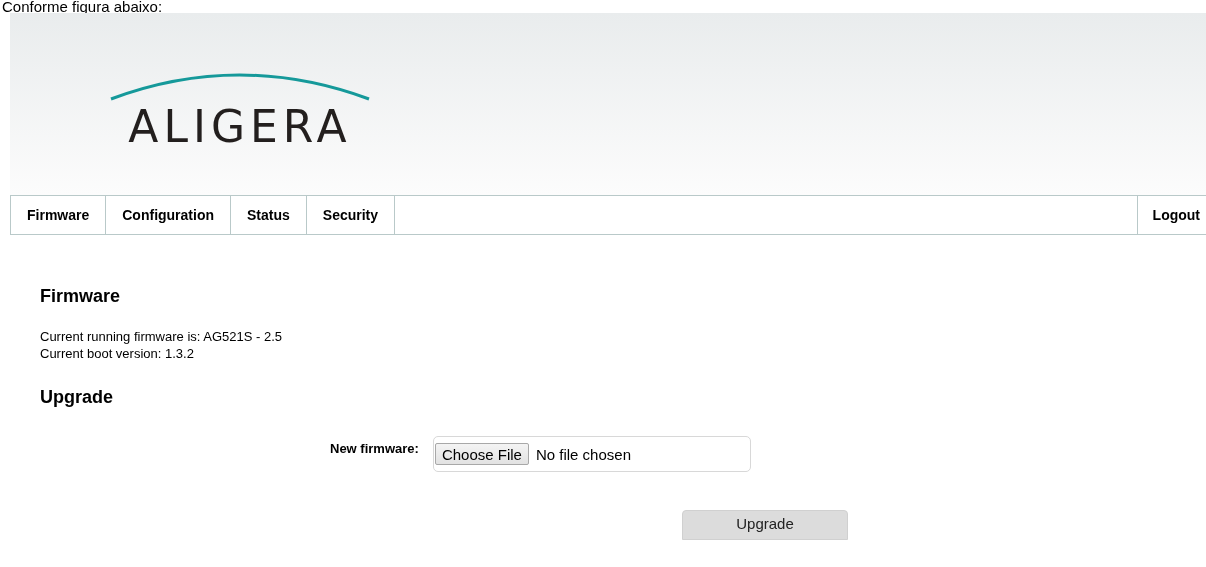  What do you see at coordinates (269, 215) in the screenshot?
I see `nav-link: Status` at bounding box center [269, 215].